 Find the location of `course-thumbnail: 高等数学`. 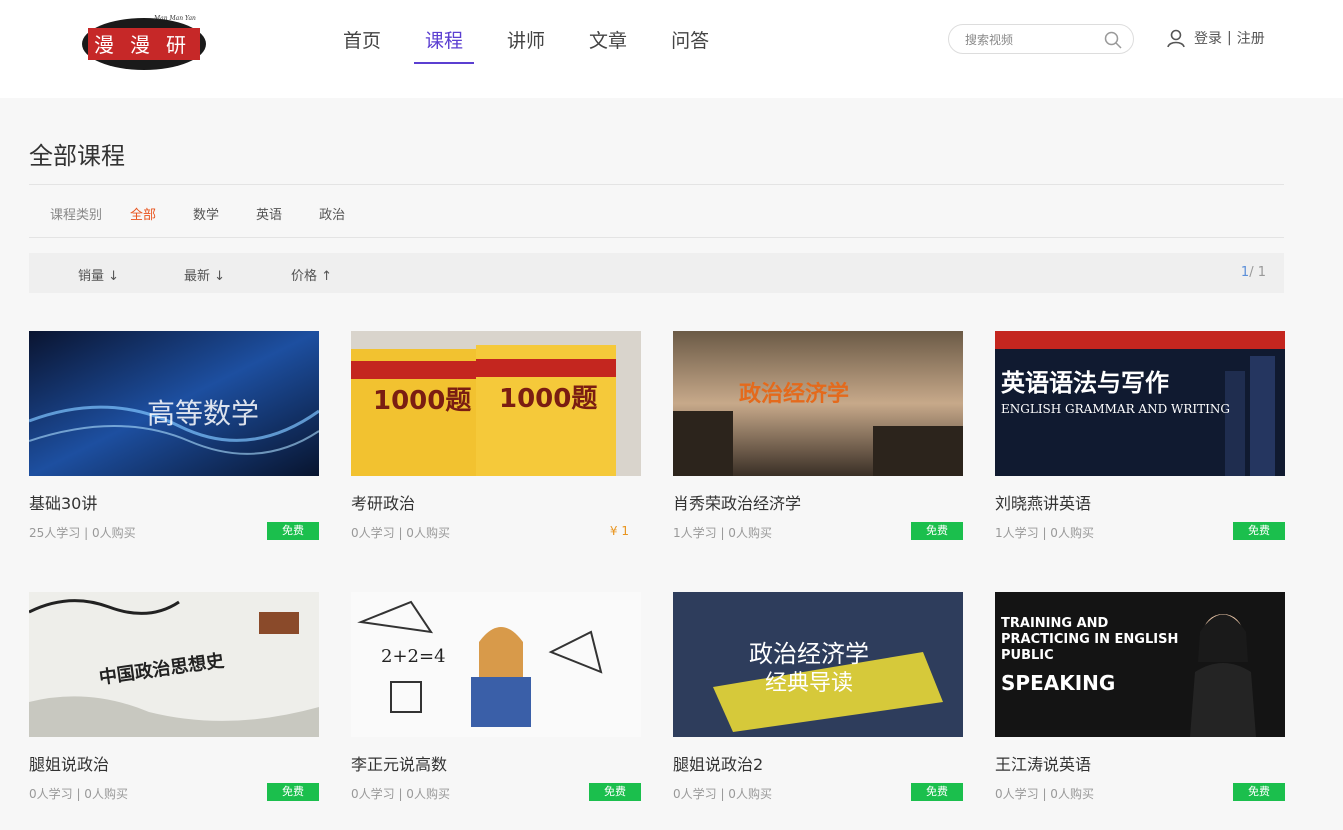

course-thumbnail: 高等数学 is located at coordinates (174, 403).